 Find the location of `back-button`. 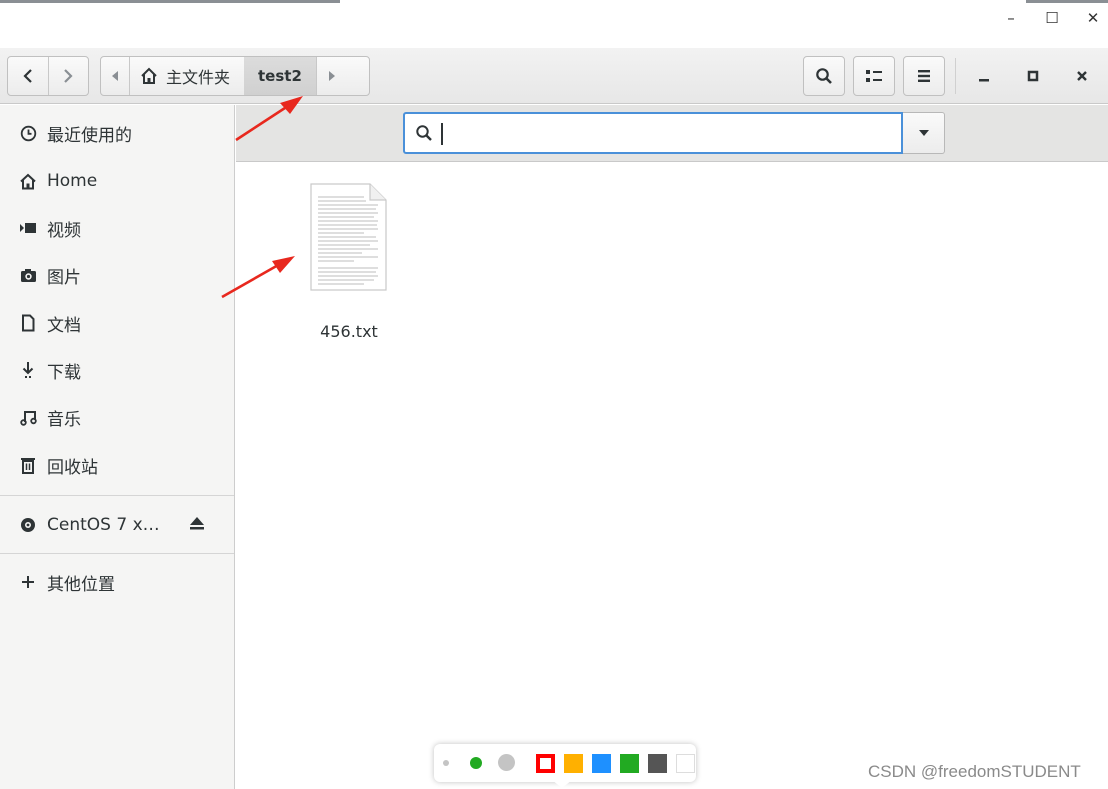

back-button is located at coordinates (28, 76).